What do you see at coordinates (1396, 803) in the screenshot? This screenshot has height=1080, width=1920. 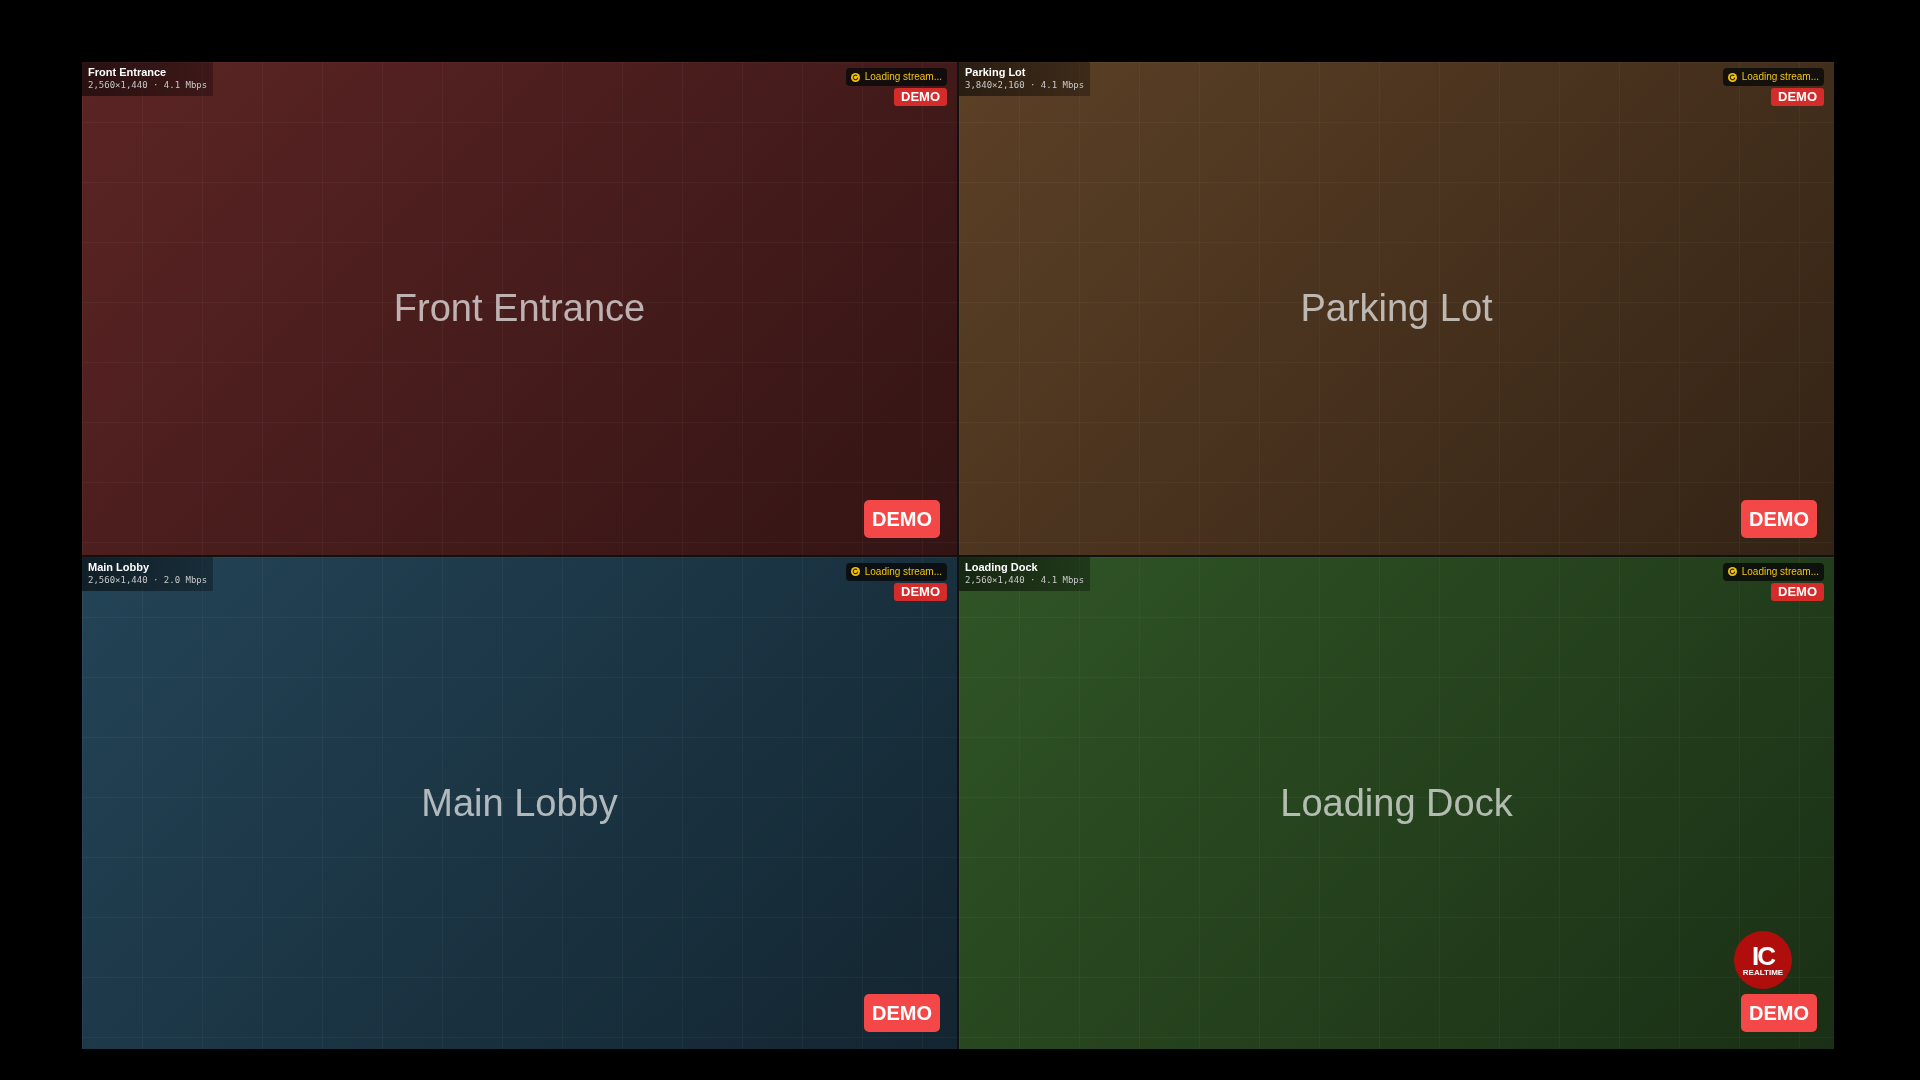 I see `feed-title: Loading Dock` at bounding box center [1396, 803].